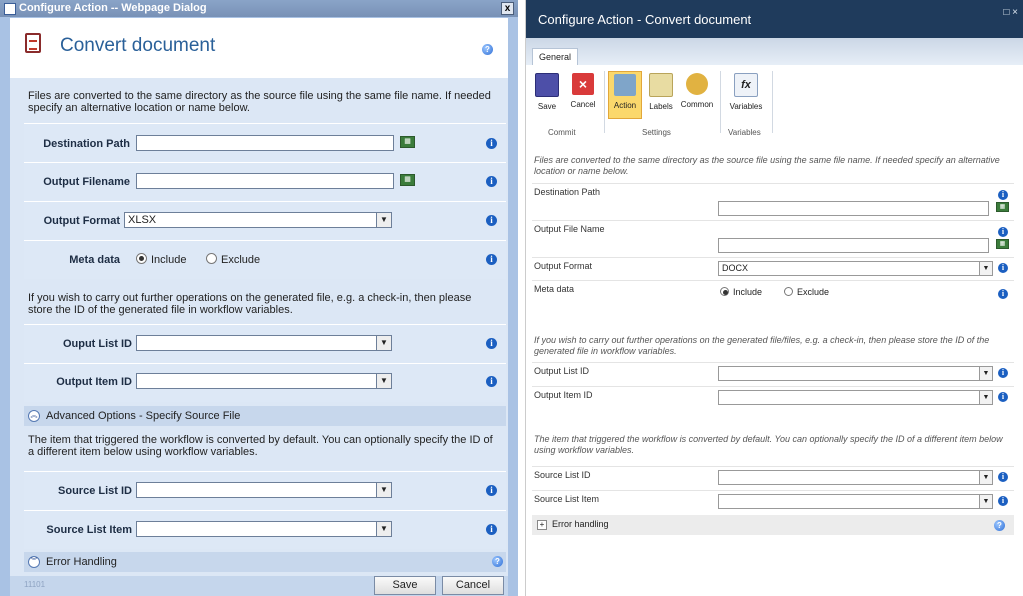 Image resolution: width=1023 pixels, height=596 pixels. I want to click on expand-icon: +, so click(542, 525).